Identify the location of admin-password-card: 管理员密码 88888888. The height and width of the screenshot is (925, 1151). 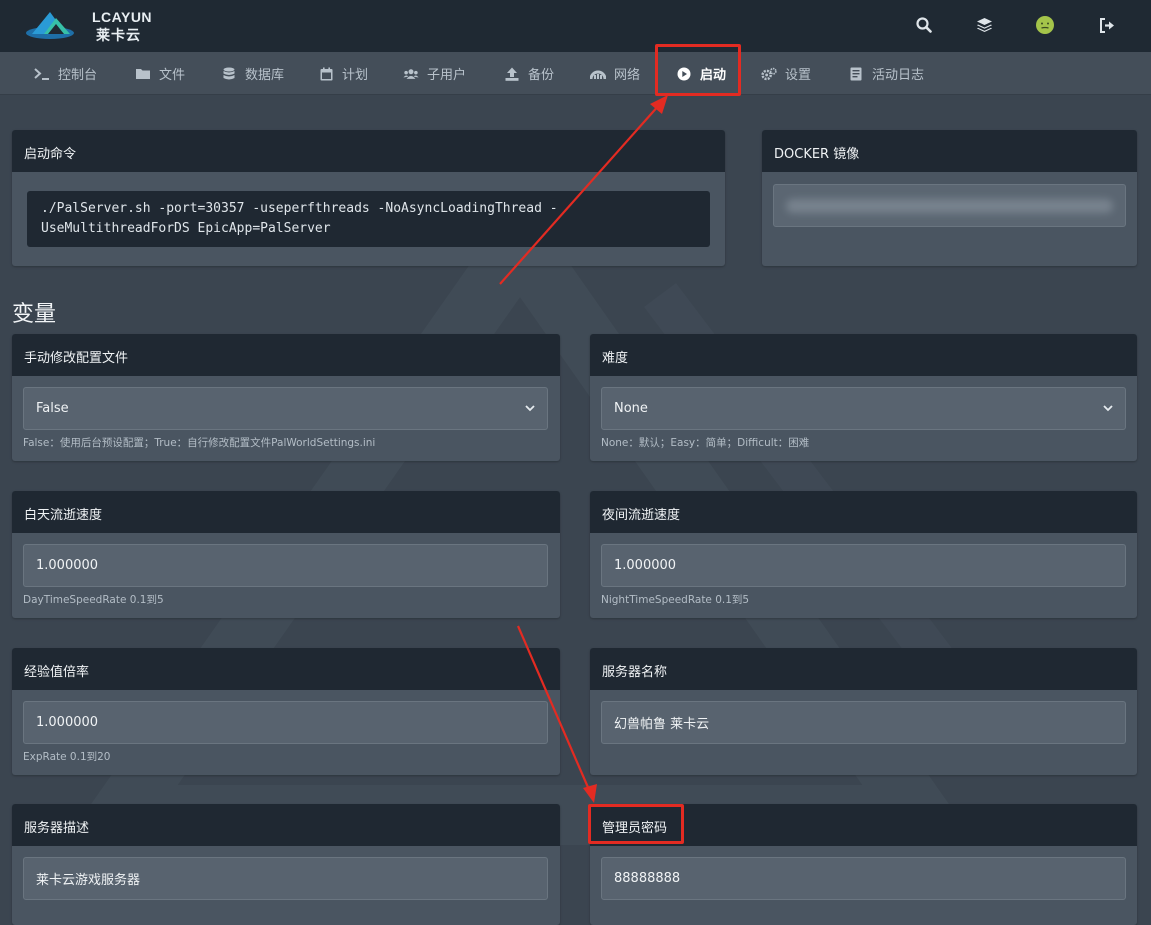
(863, 864).